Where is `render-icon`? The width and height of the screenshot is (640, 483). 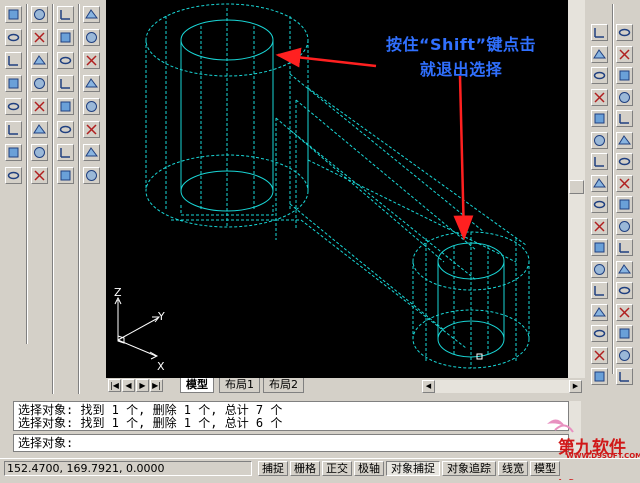 render-icon is located at coordinates (65, 175).